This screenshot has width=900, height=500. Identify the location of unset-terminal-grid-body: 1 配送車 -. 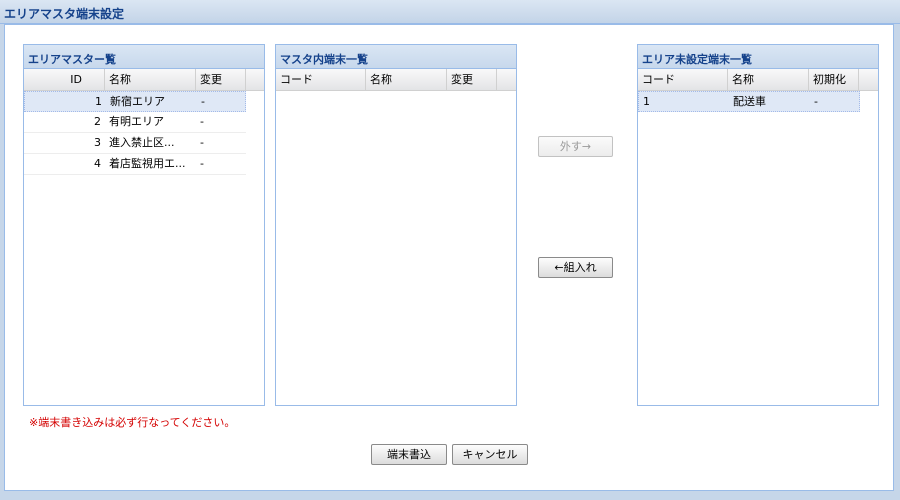
(758, 101).